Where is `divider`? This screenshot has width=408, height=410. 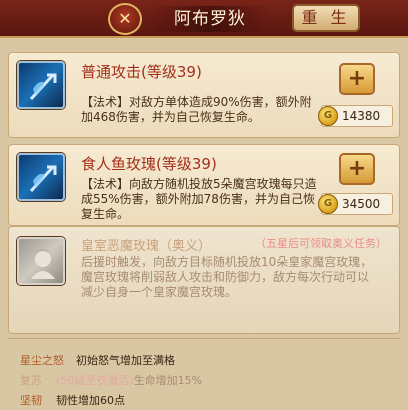
divider is located at coordinates (204, 338).